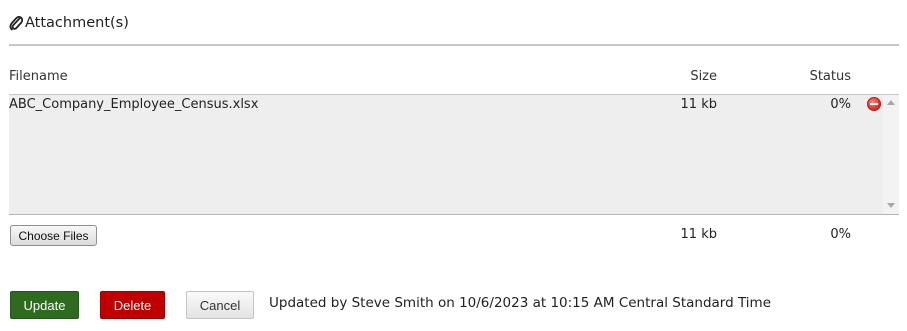 This screenshot has height=331, width=907. What do you see at coordinates (16, 23) in the screenshot?
I see `paperclip-icon` at bounding box center [16, 23].